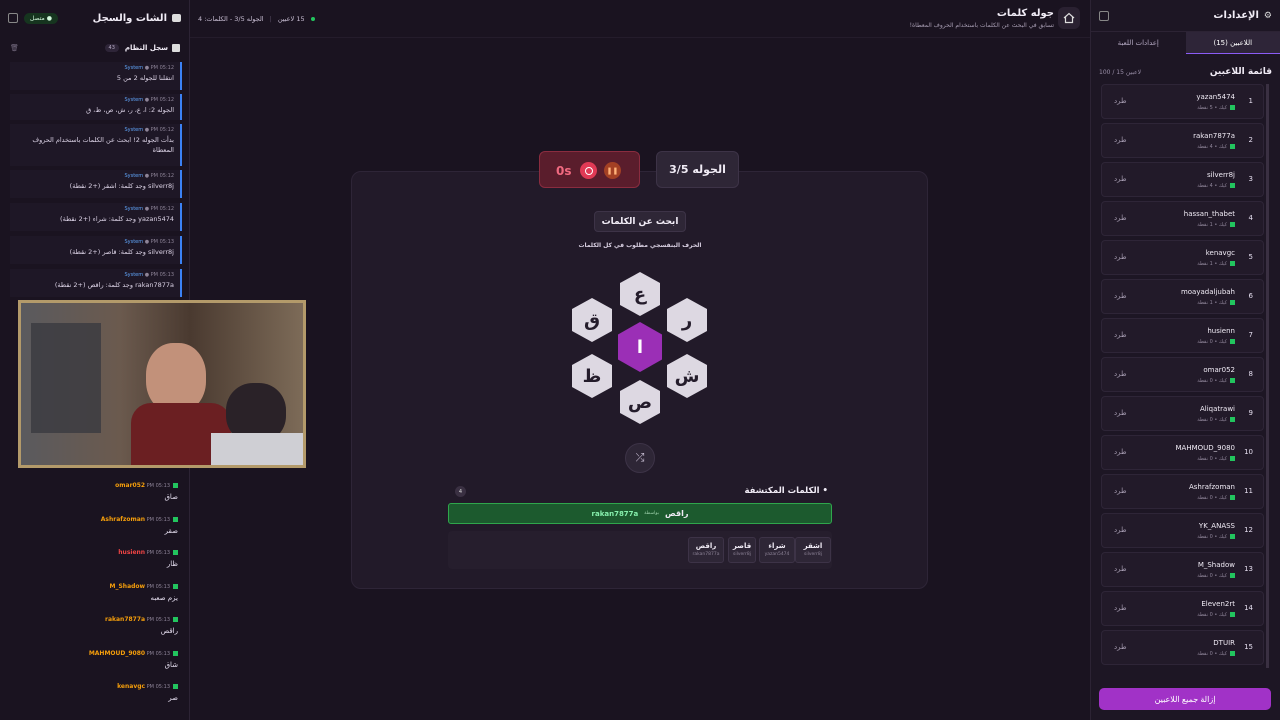 This screenshot has height=720, width=1280. I want to click on player-name: hassan_thabet, so click(1209, 214).